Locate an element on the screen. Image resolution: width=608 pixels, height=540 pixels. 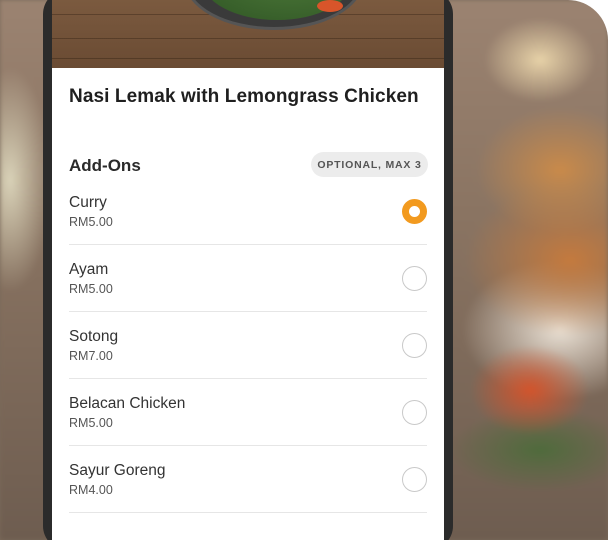
addons-section-title: Add-Ons is located at coordinates (105, 165).